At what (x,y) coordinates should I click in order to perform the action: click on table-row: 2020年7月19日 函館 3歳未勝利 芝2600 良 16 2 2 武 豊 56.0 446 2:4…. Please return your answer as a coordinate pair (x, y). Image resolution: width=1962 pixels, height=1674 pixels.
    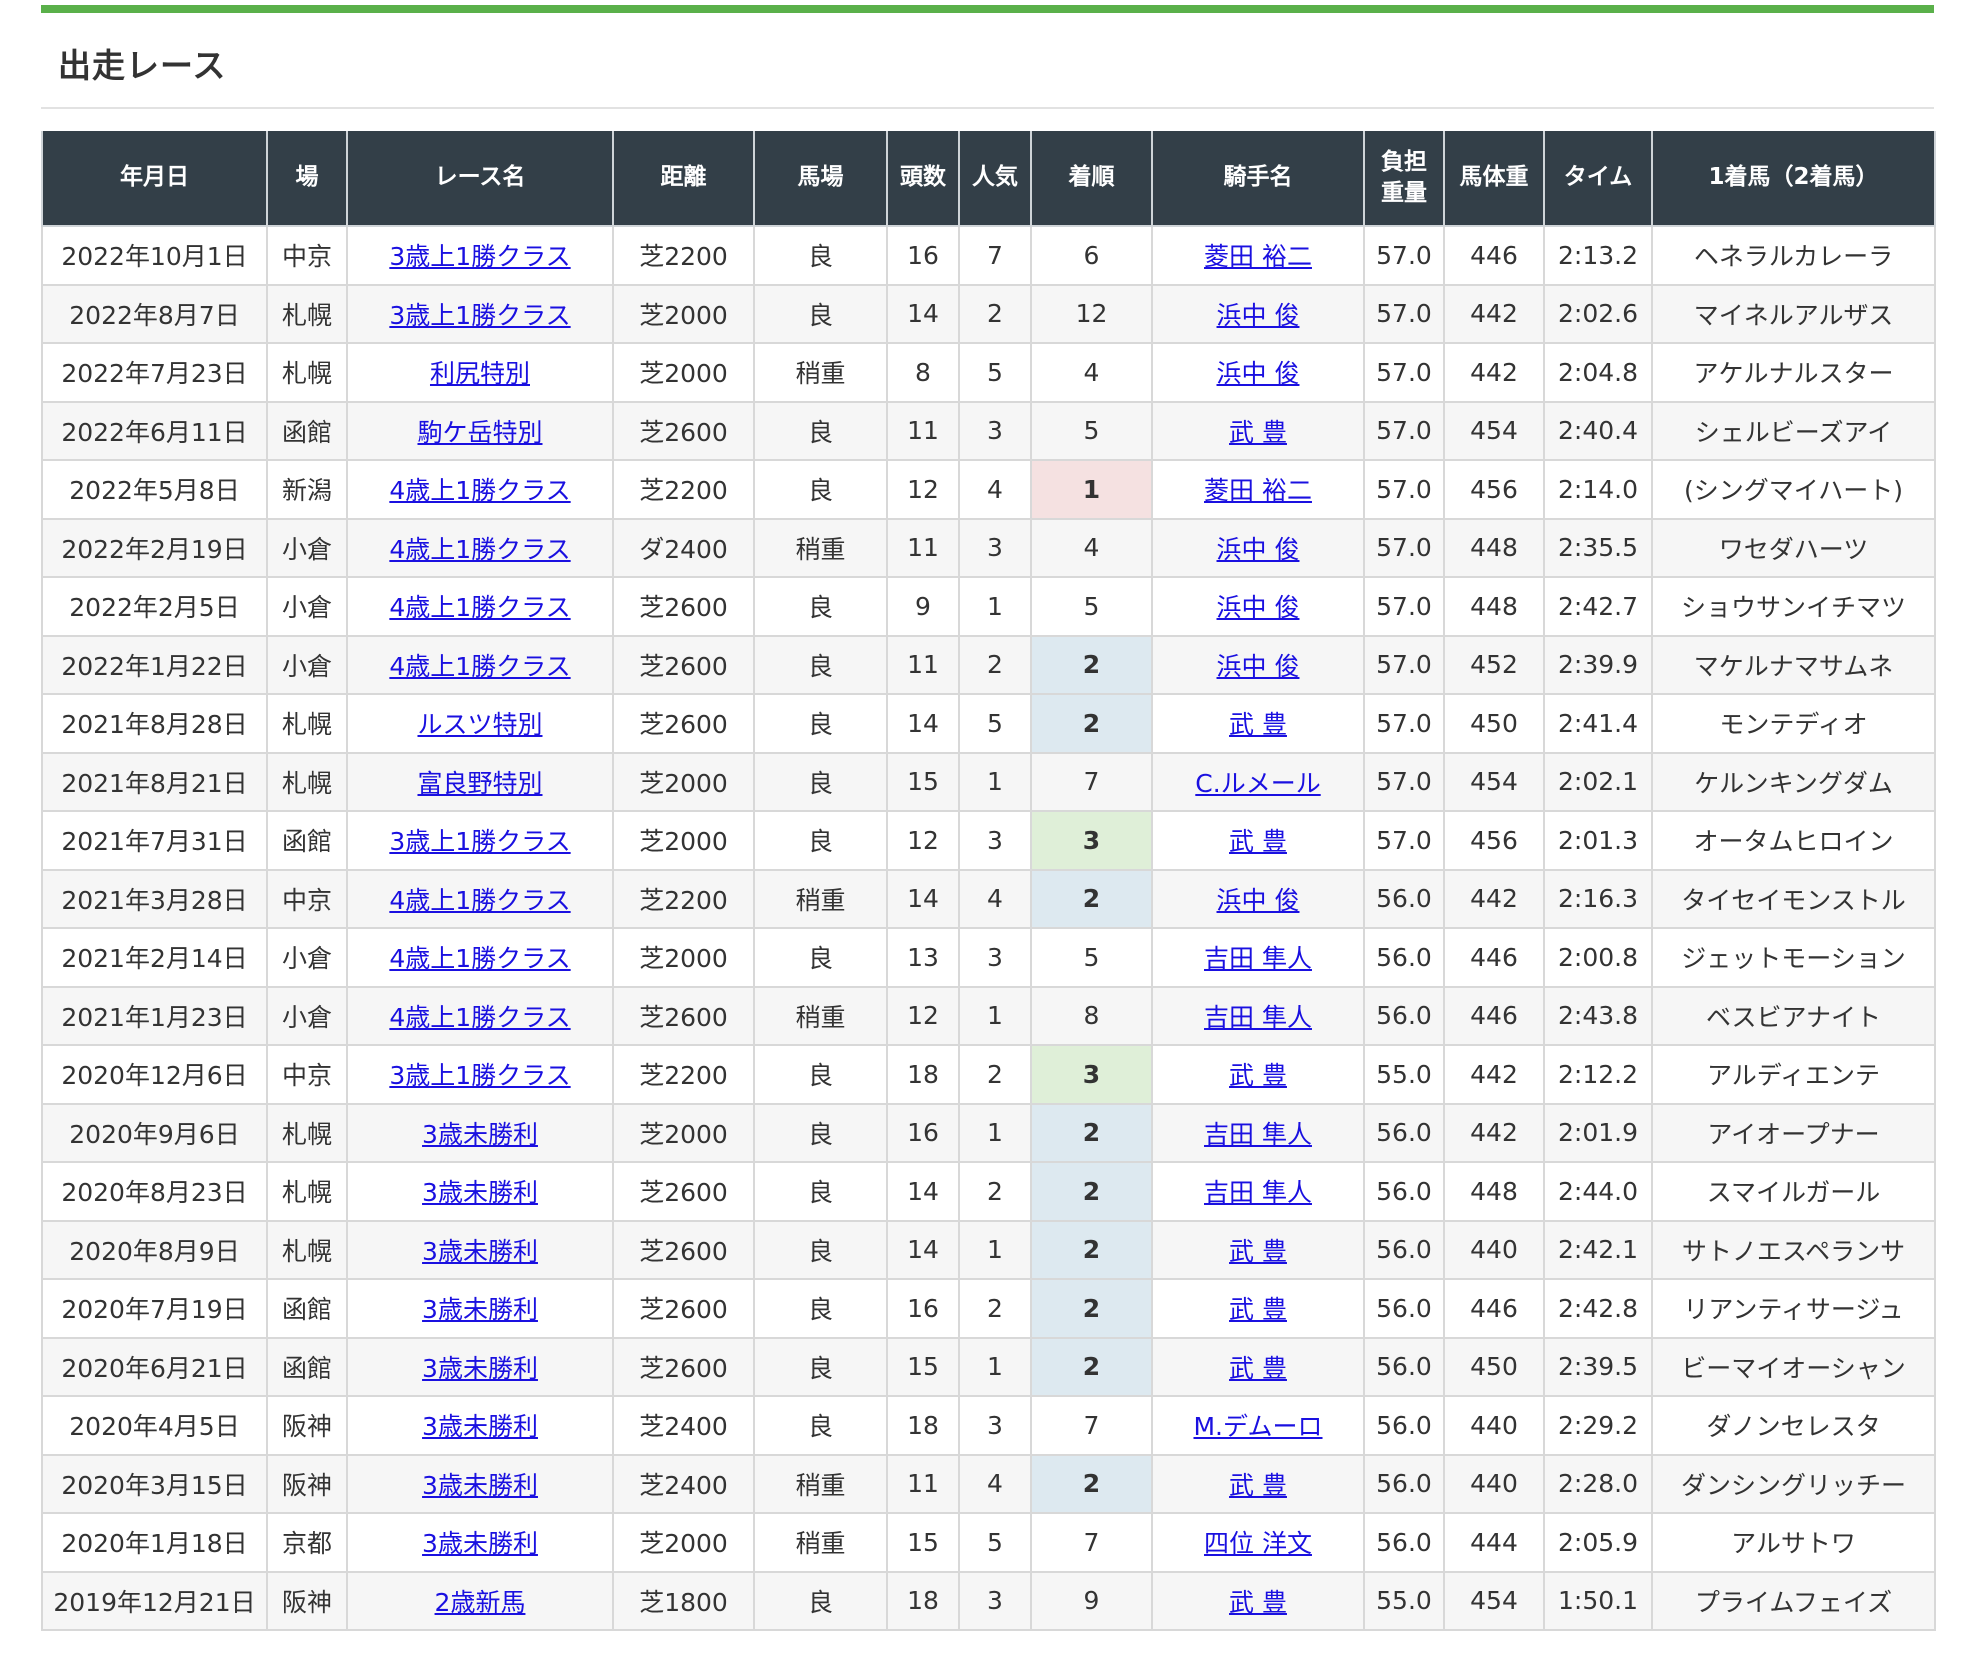
    Looking at the image, I should click on (988, 1308).